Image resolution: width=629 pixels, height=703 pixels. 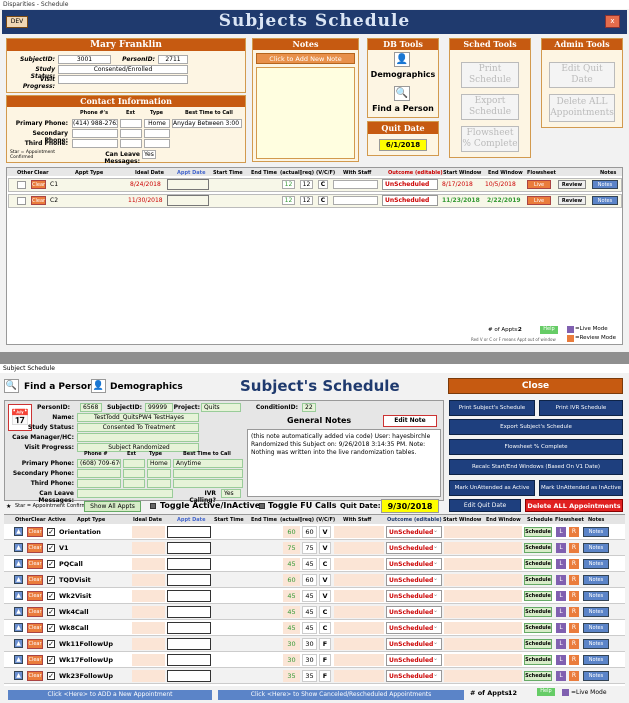 I want to click on export-schedule-button: Export Schedule, so click(x=490, y=107).